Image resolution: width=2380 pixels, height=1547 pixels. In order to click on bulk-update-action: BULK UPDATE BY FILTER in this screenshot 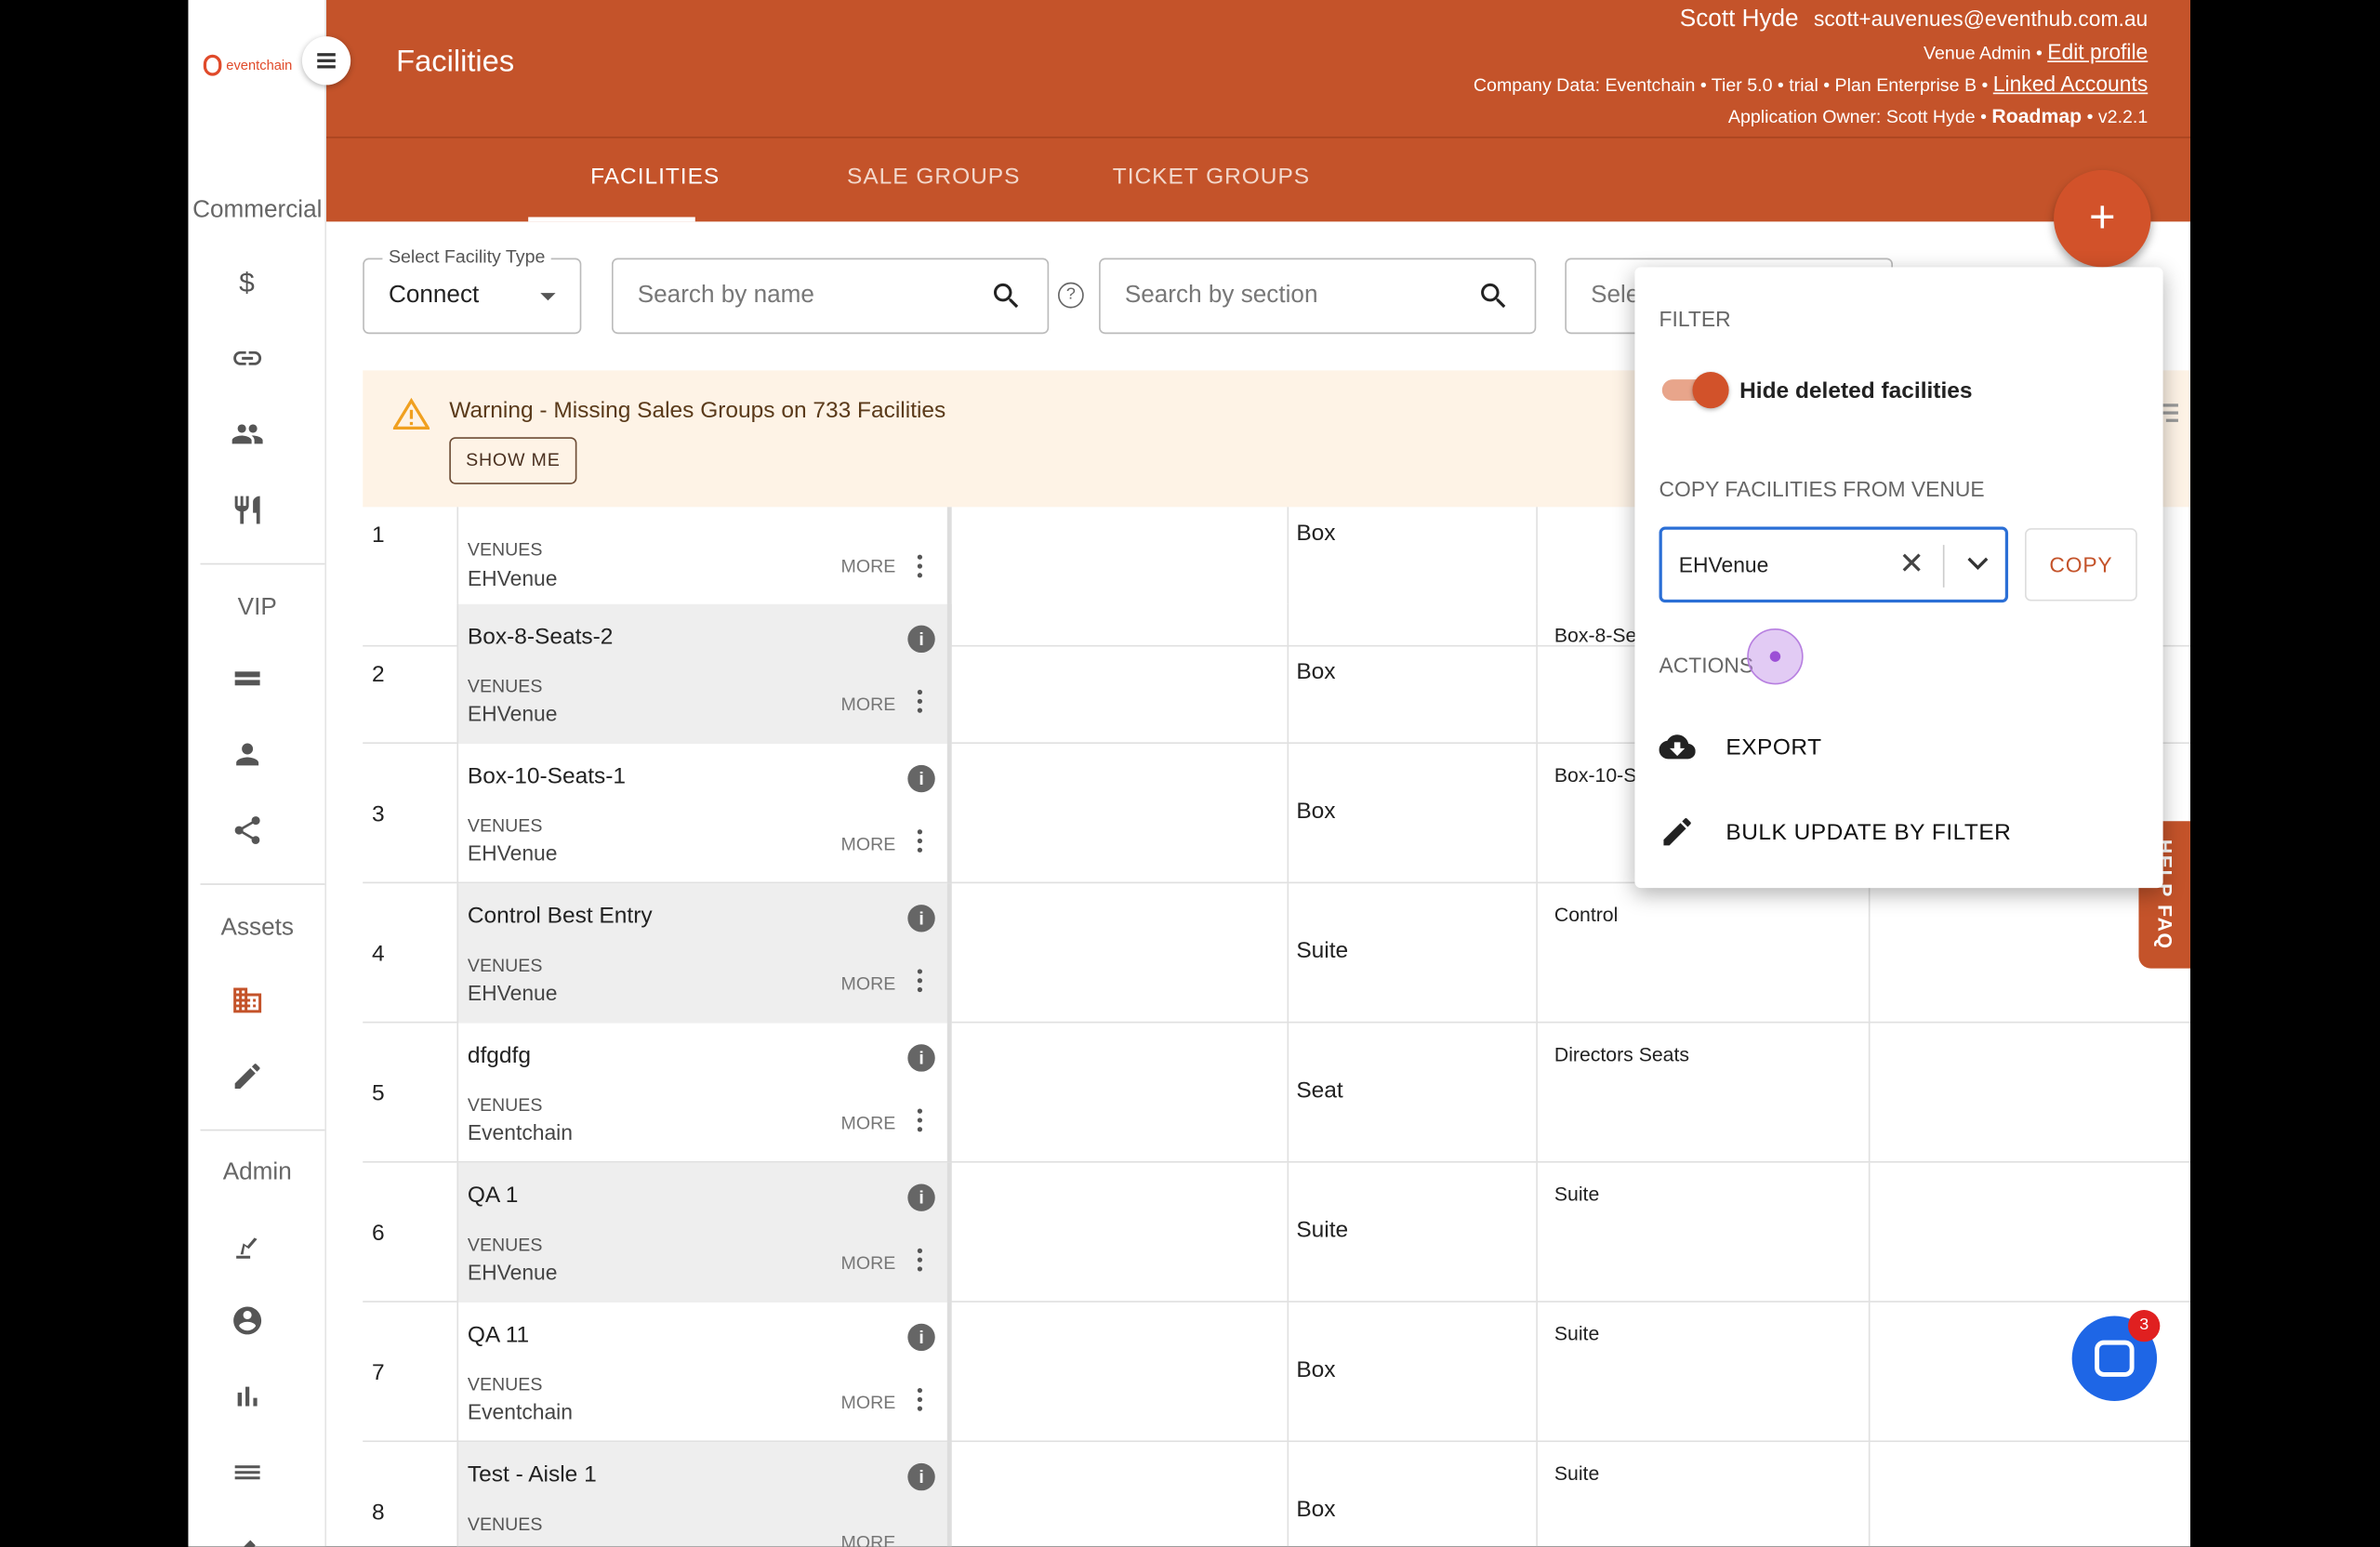, I will do `click(1835, 831)`.